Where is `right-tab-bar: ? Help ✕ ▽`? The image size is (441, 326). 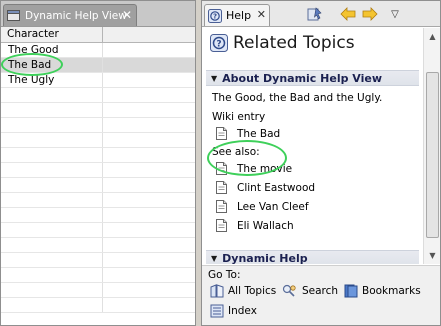 right-tab-bar: ? Help ✕ ▽ is located at coordinates (321, 14).